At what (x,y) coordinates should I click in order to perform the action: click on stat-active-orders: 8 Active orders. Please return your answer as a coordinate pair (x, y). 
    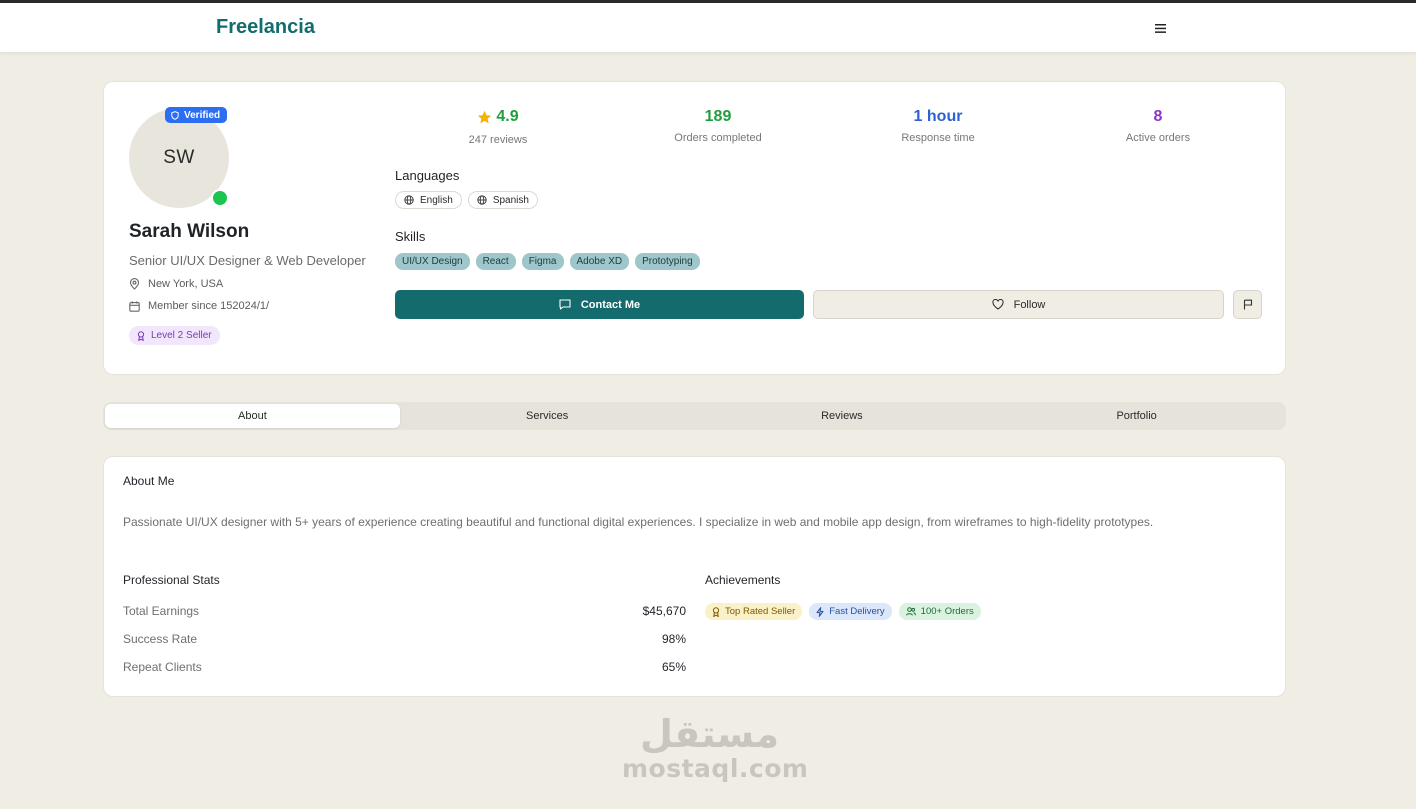
    Looking at the image, I should click on (1158, 125).